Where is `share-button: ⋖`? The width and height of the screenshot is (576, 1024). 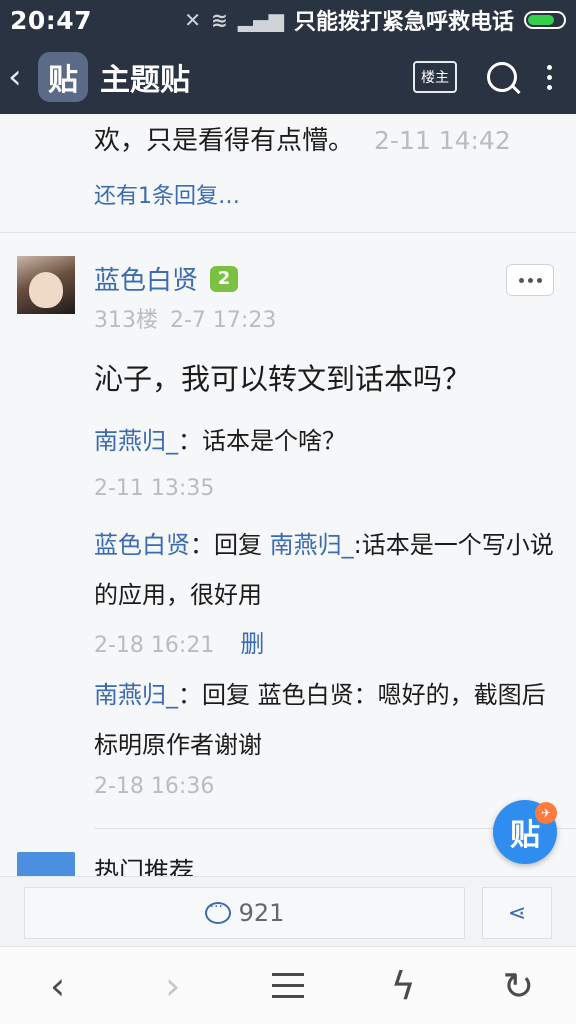
share-button: ⋖ is located at coordinates (517, 913).